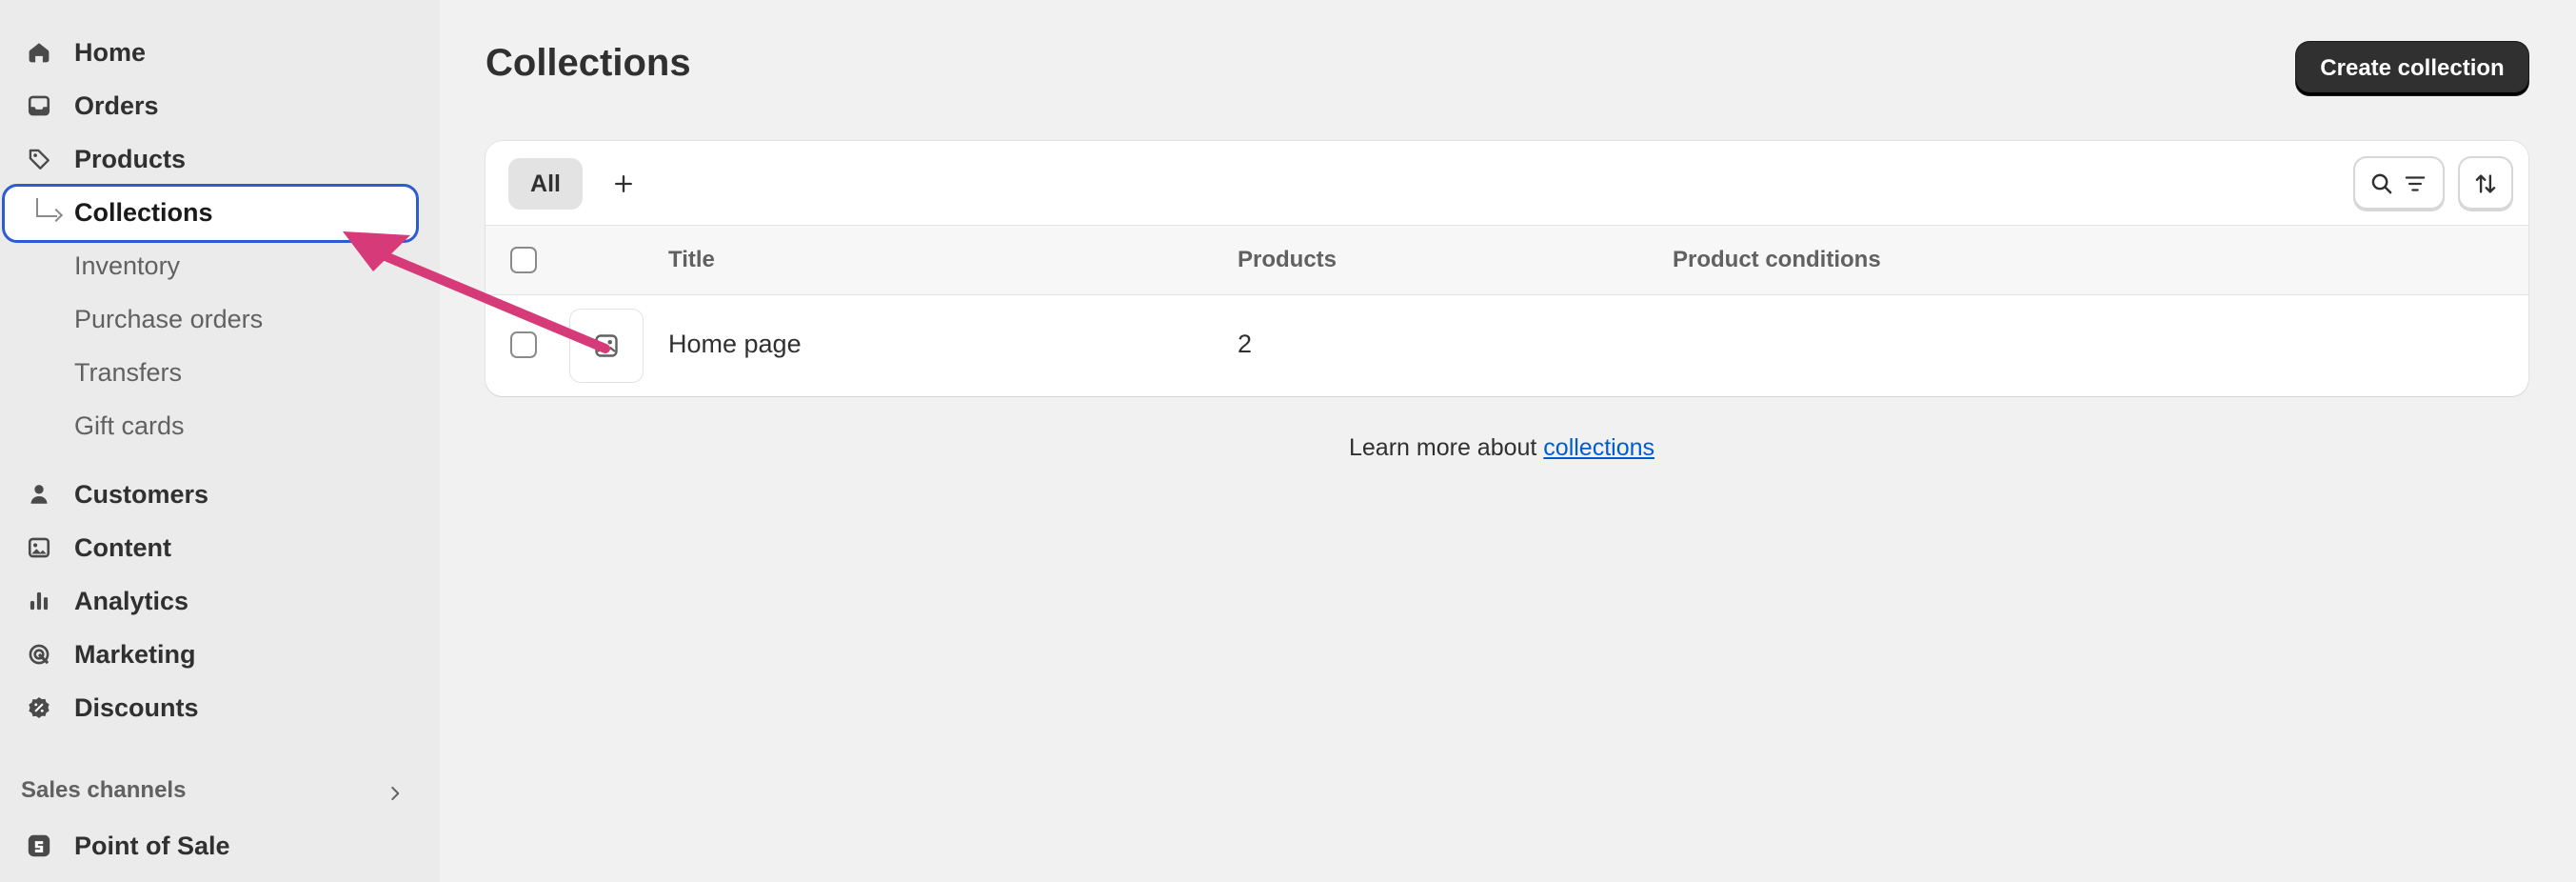  I want to click on sidebar-item-label: Transfers, so click(128, 372).